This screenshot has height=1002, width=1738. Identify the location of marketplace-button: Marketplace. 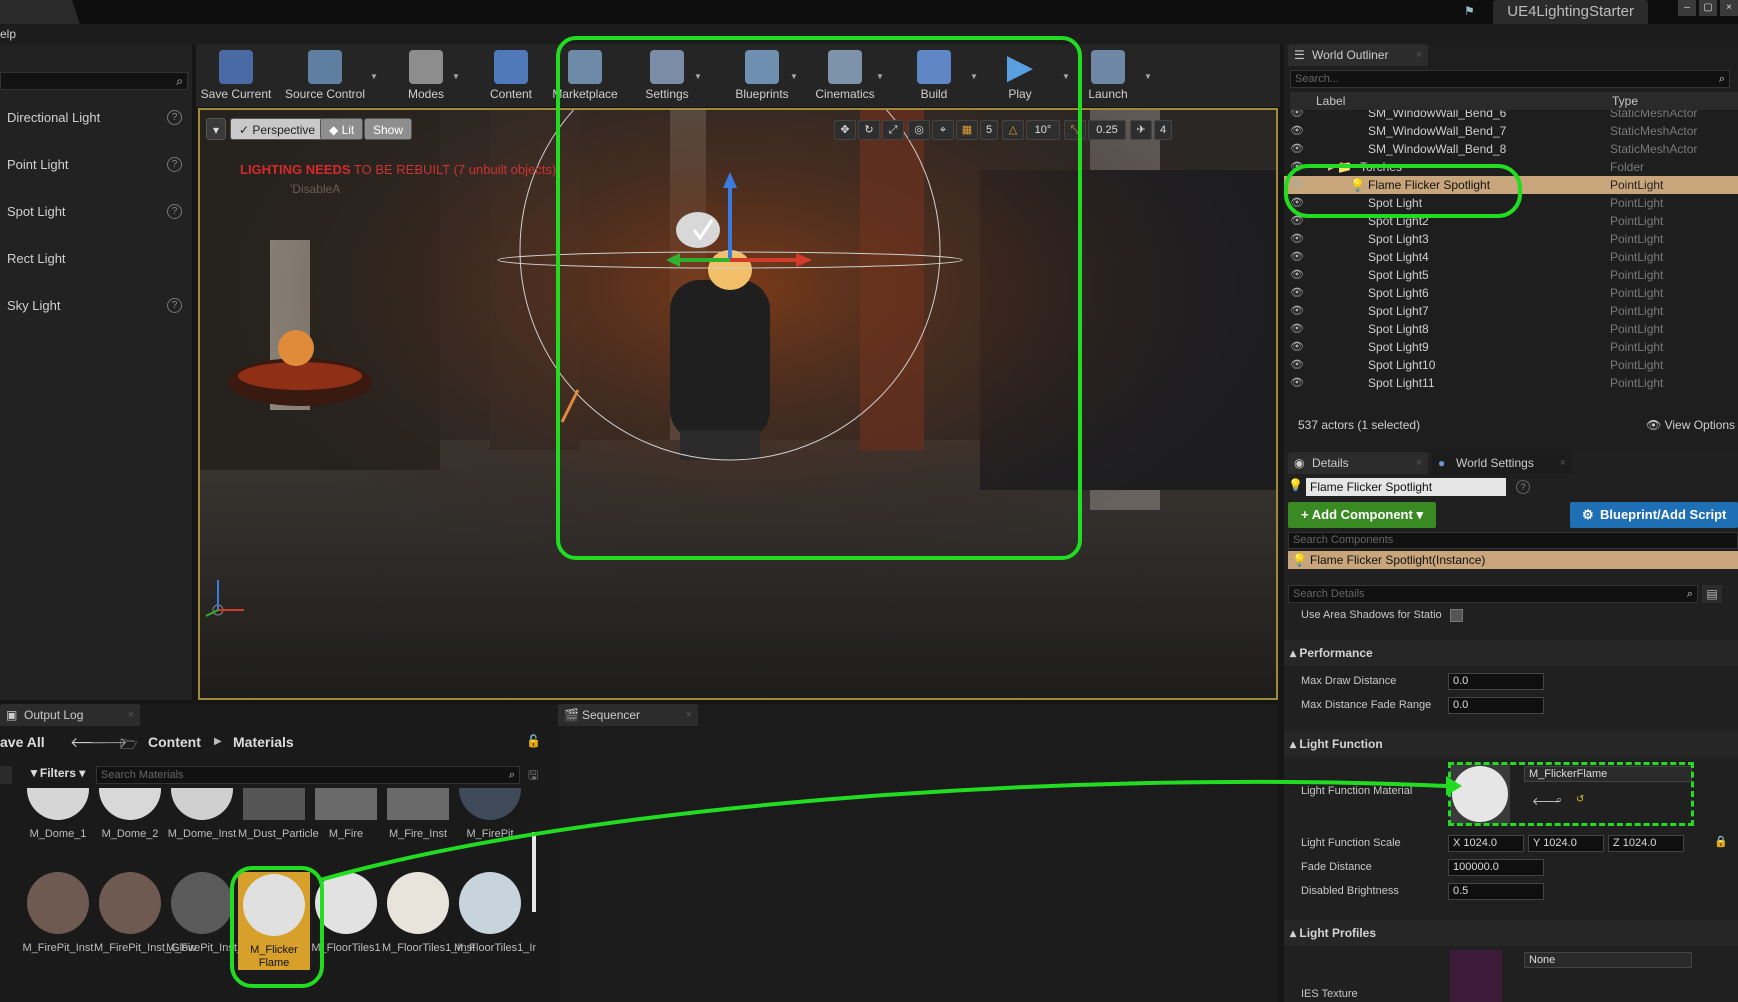
(585, 78).